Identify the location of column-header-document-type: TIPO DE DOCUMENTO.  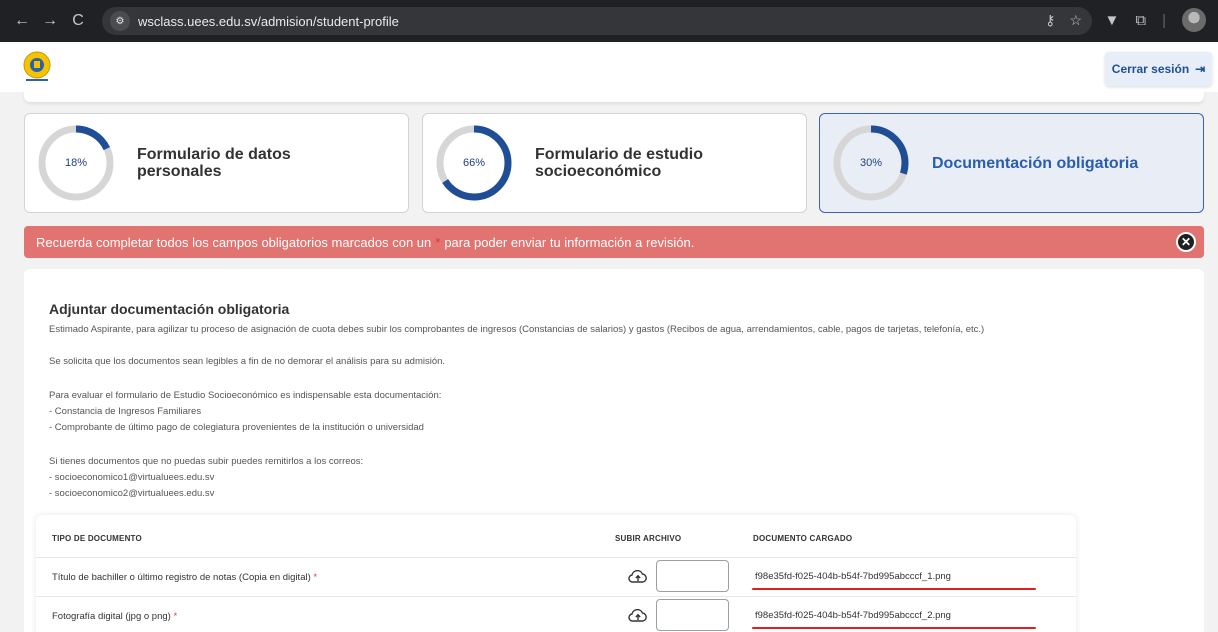
(97, 538).